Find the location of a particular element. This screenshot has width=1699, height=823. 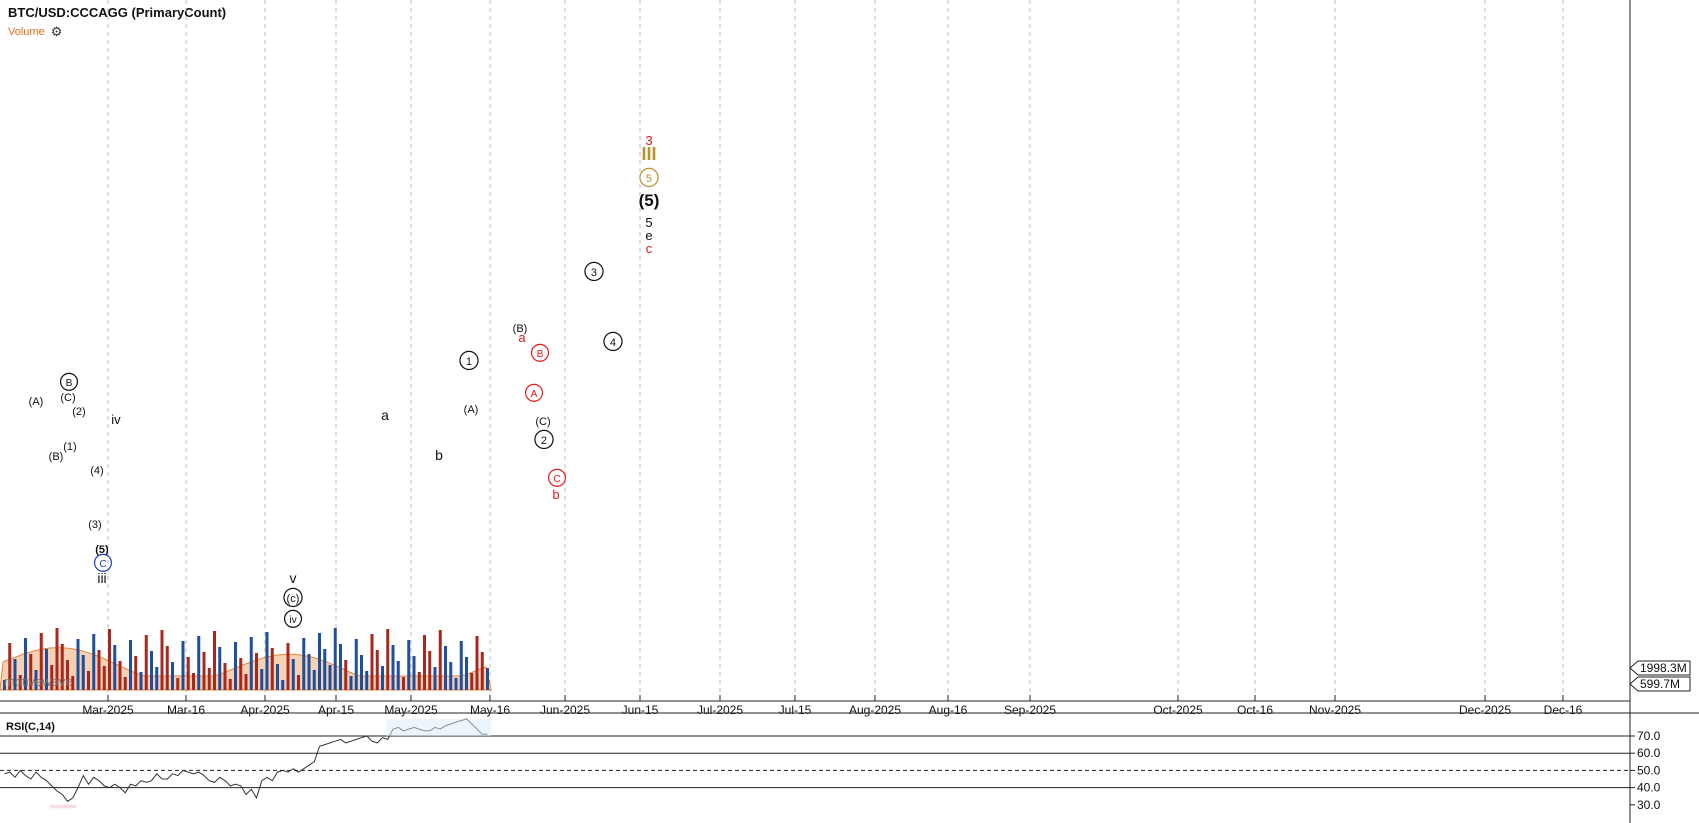

svg-text: 1 is located at coordinates (469, 362).